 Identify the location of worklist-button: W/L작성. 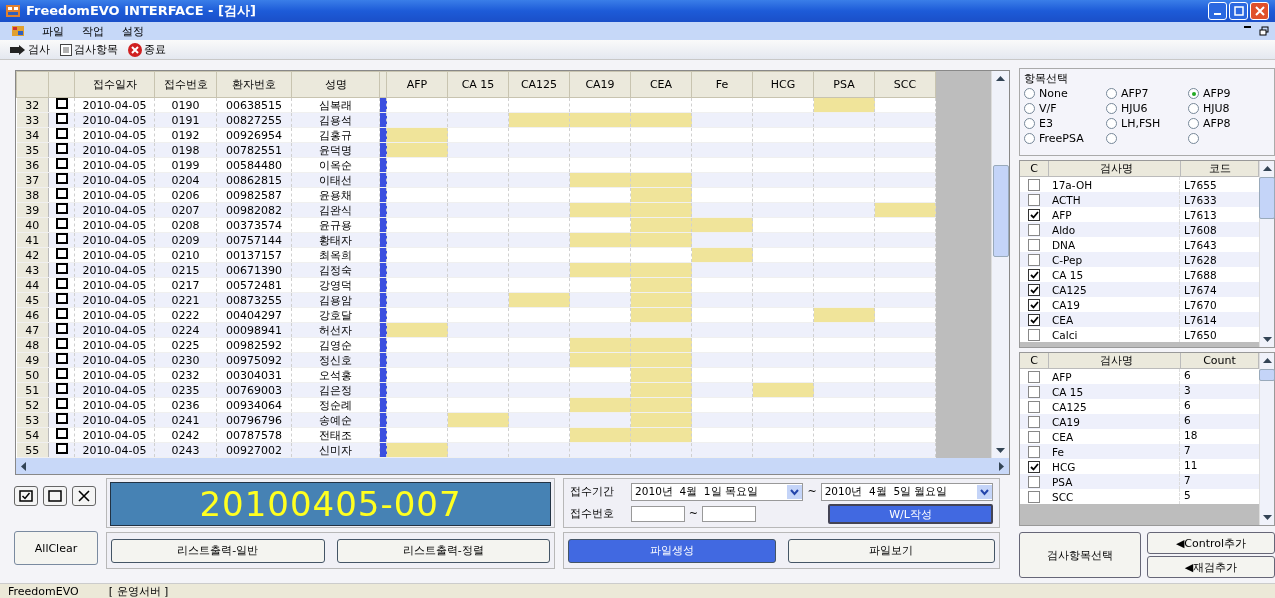
(910, 513).